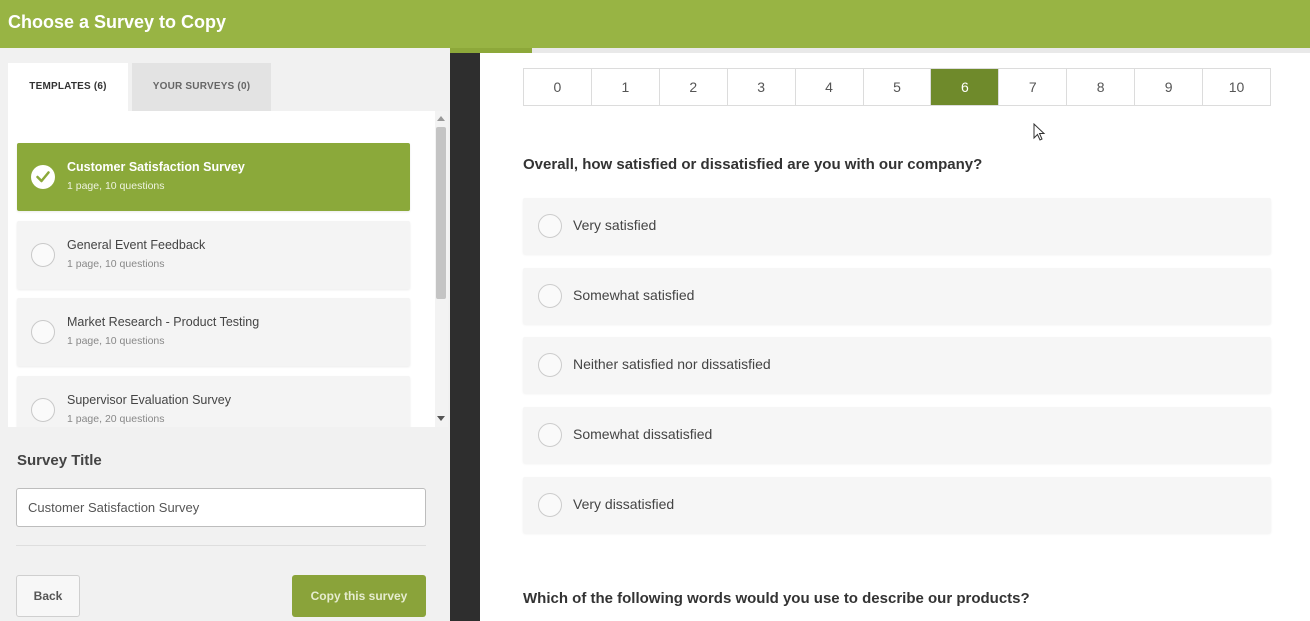  I want to click on rating-scale: 0 1 2 3 4 5 6 7 8 9 10, so click(897, 87).